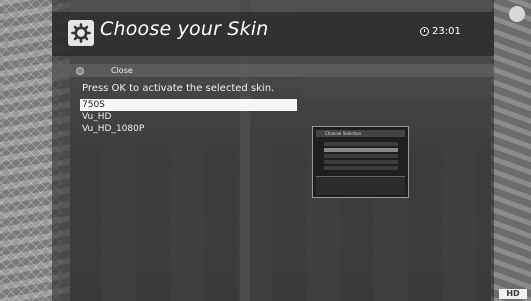 The width and height of the screenshot is (531, 301). What do you see at coordinates (360, 133) in the screenshot?
I see `preview-title: Channel Selection` at bounding box center [360, 133].